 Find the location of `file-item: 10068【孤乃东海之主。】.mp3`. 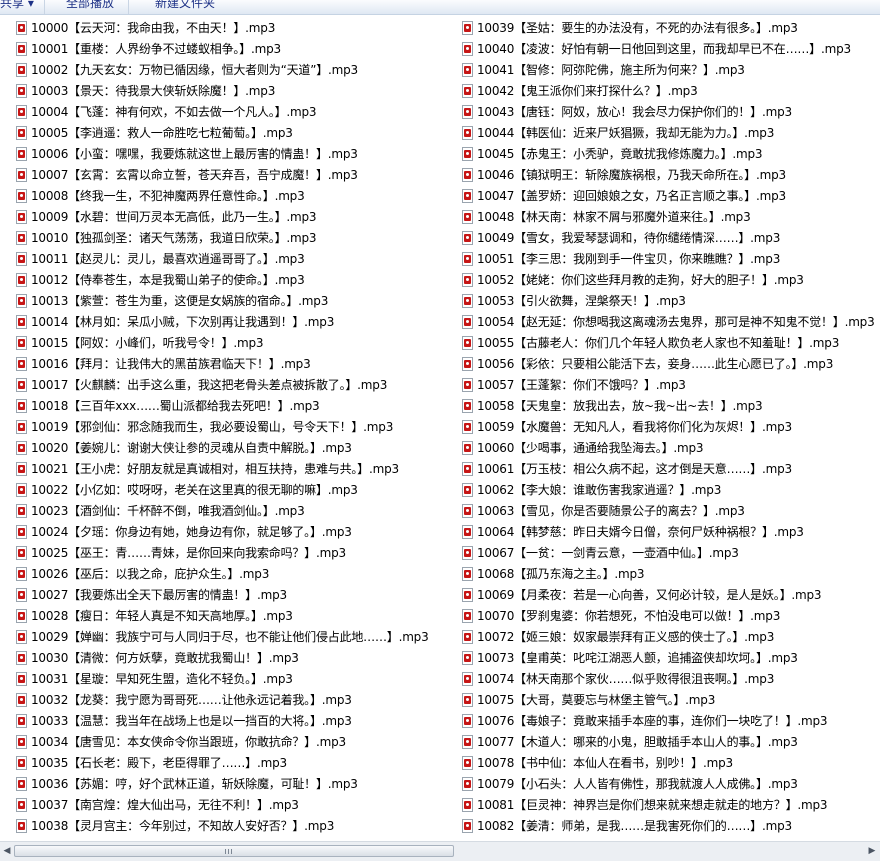

file-item: 10068【孤乃东海之主。】.mp3 is located at coordinates (660, 573).